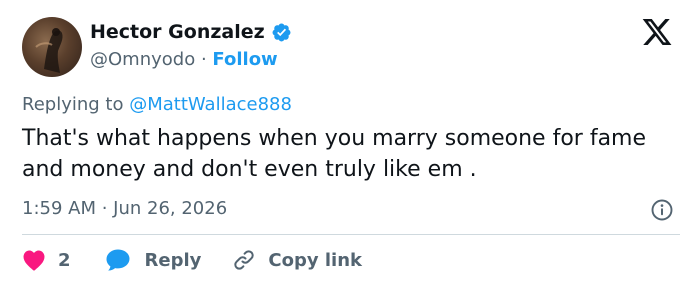 Image resolution: width=700 pixels, height=287 pixels. Describe the element at coordinates (73, 104) in the screenshot. I see `replying-to-label: Replying to` at that location.